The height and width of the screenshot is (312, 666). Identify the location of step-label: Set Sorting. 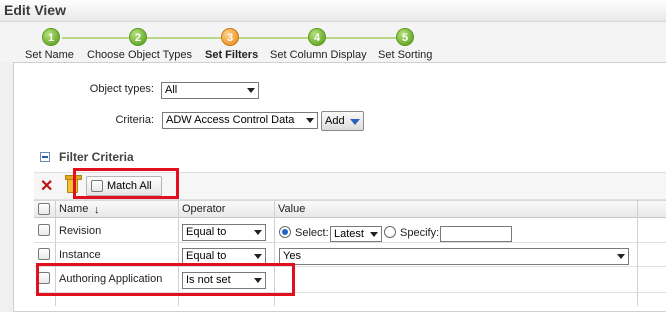
(405, 55).